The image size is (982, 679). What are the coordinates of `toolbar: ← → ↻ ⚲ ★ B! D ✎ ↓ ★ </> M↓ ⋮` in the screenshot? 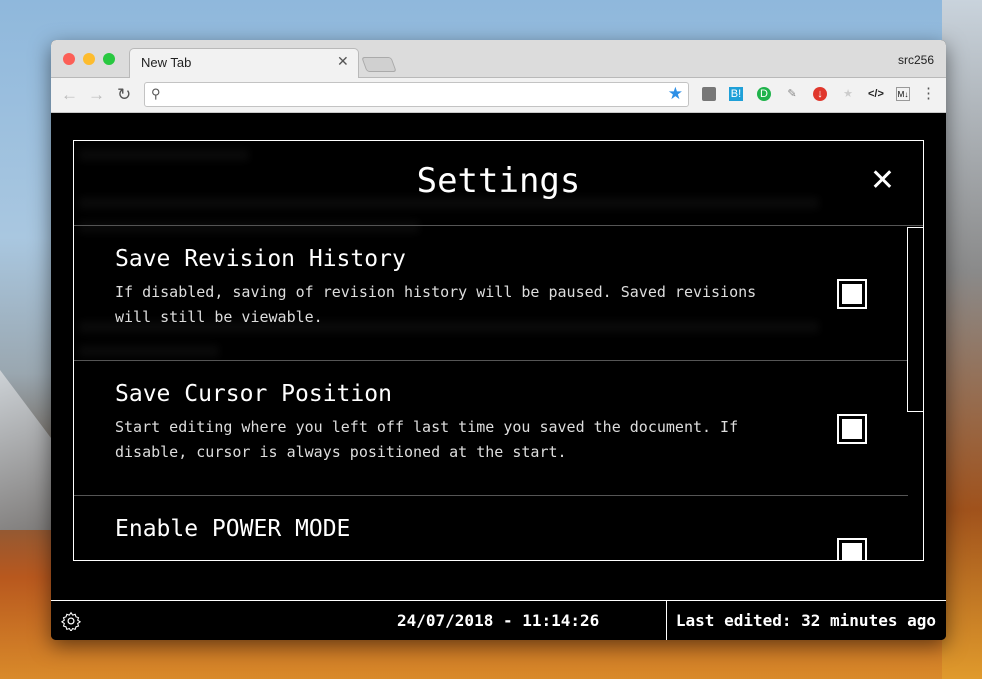 It's located at (498, 95).